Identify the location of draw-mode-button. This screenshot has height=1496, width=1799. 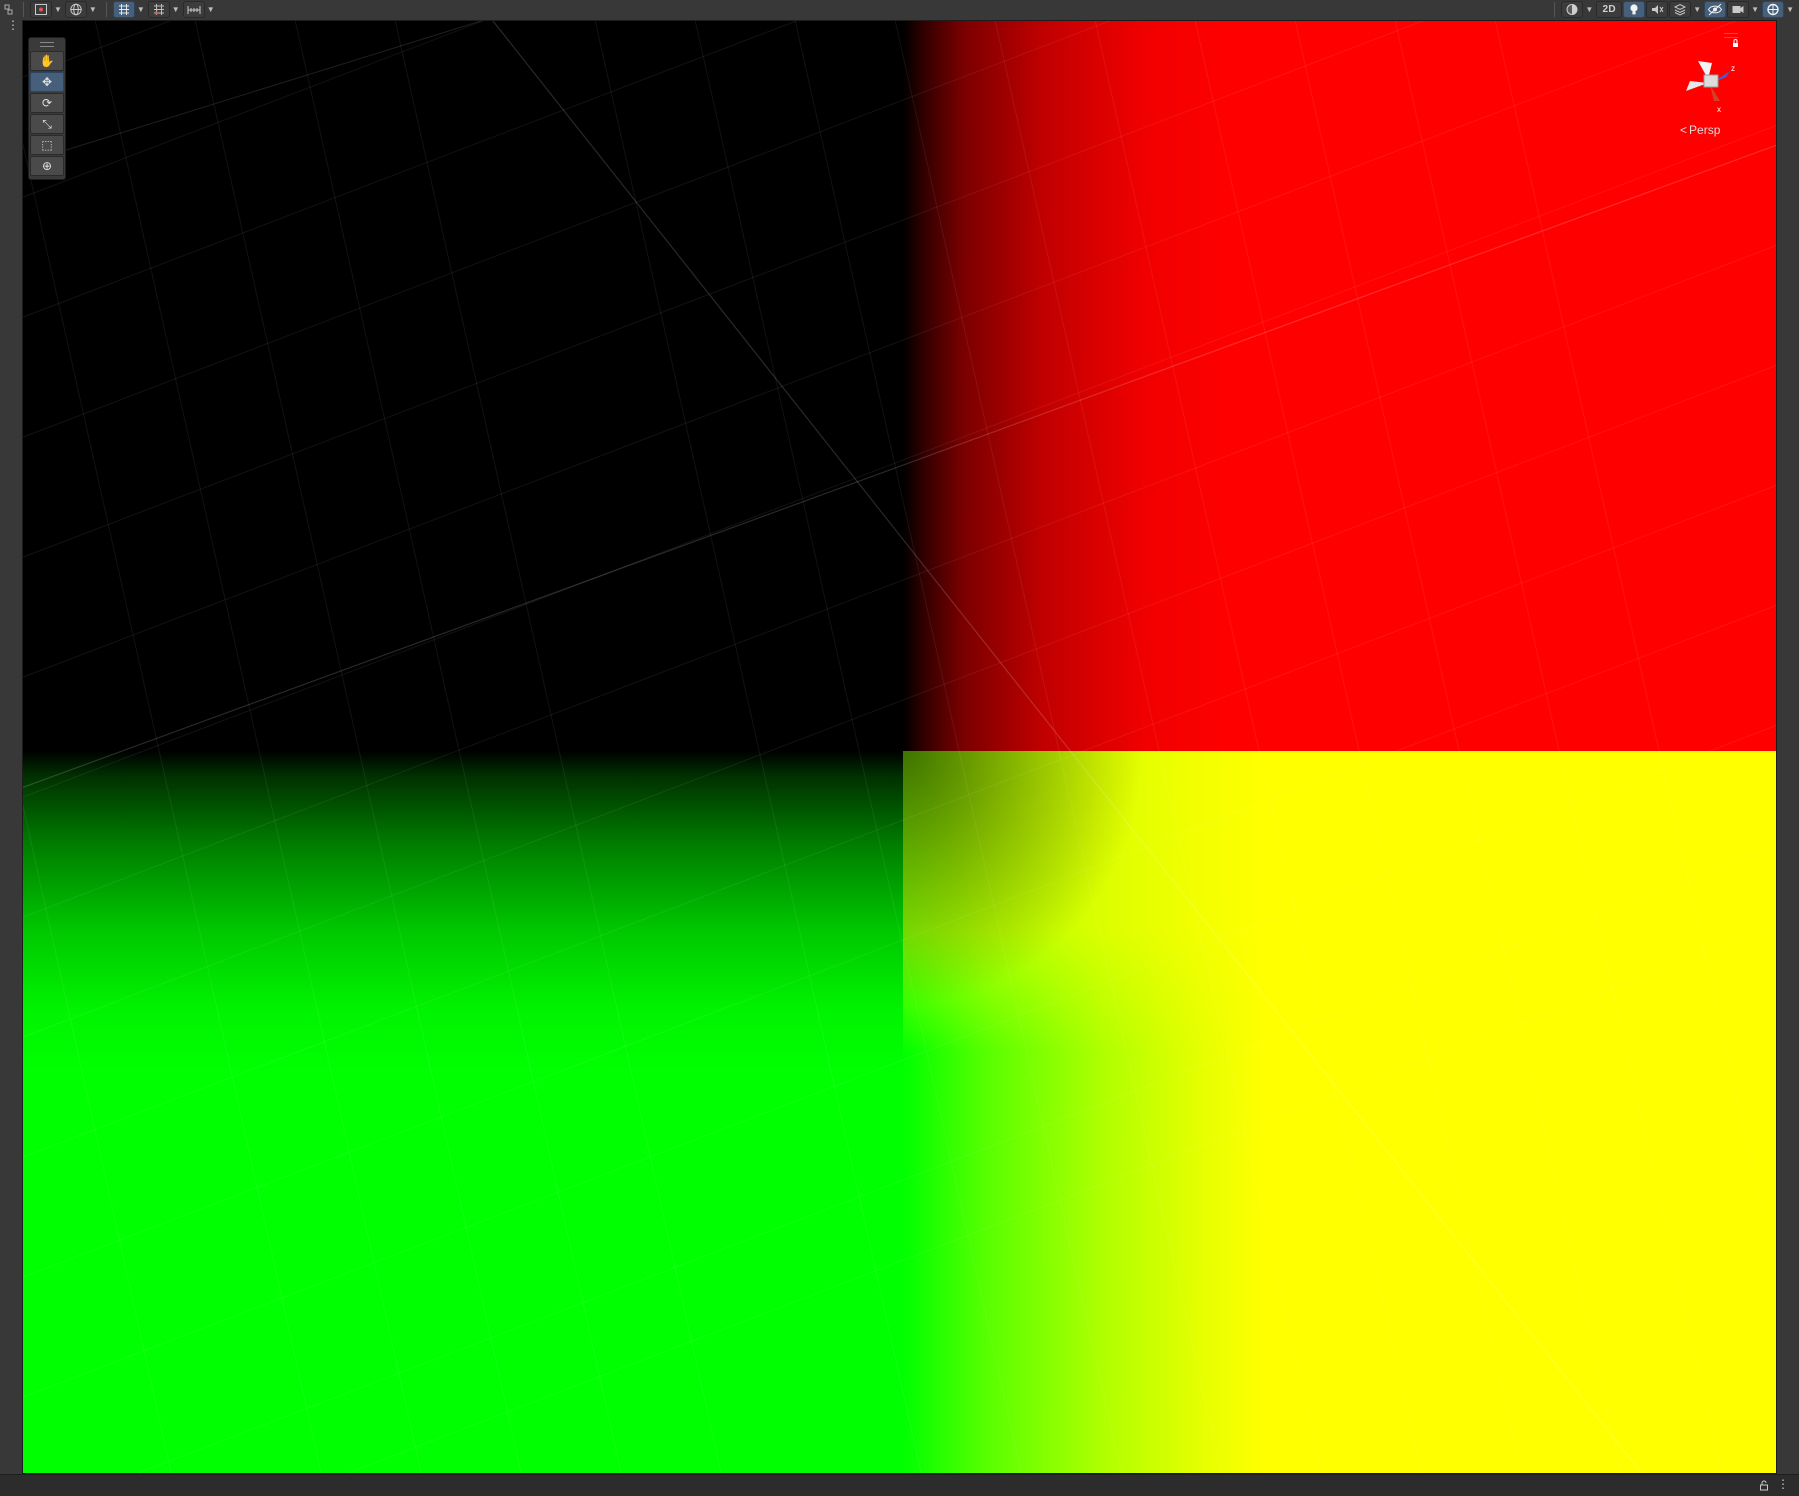
(1572, 9).